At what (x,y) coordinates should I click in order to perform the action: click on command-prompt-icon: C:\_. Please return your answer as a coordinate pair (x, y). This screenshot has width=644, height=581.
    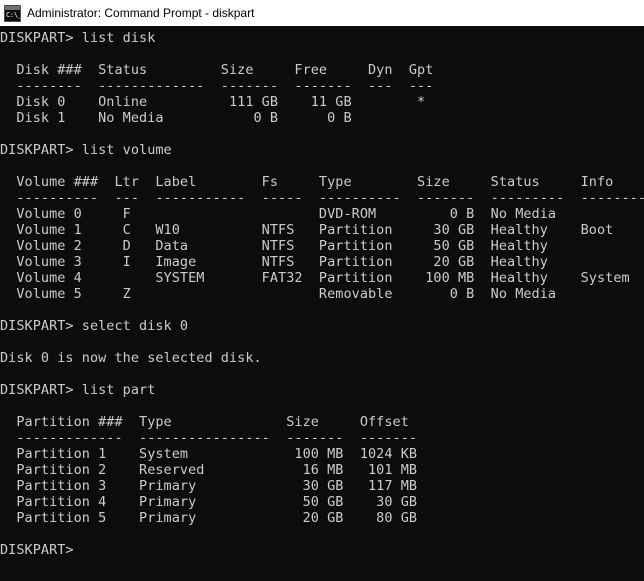
    Looking at the image, I should click on (13, 13).